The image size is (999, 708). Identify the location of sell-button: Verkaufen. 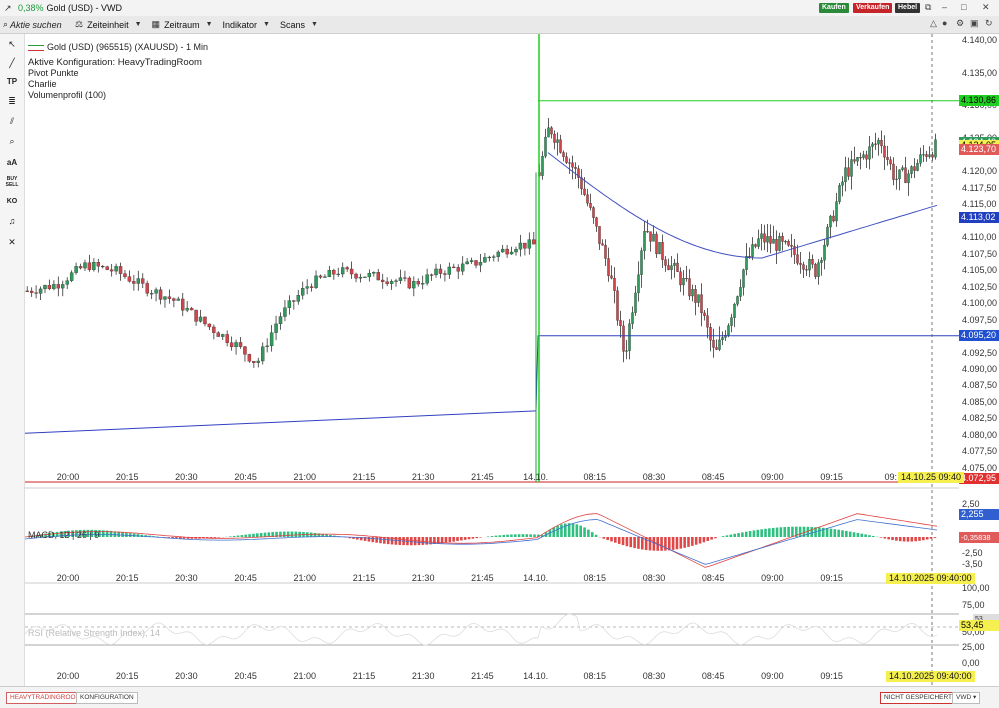
(872, 8).